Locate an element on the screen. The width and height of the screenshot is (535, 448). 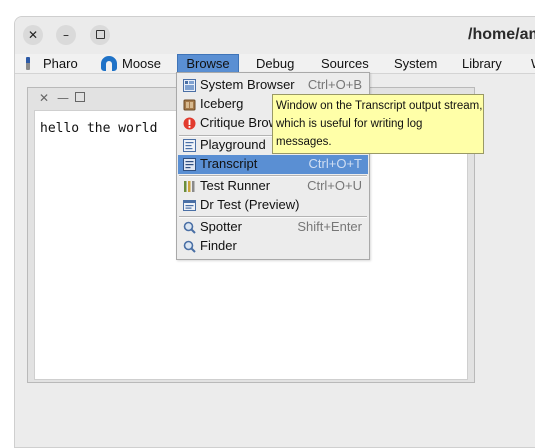
minimize-icon: – is located at coordinates (66, 35).